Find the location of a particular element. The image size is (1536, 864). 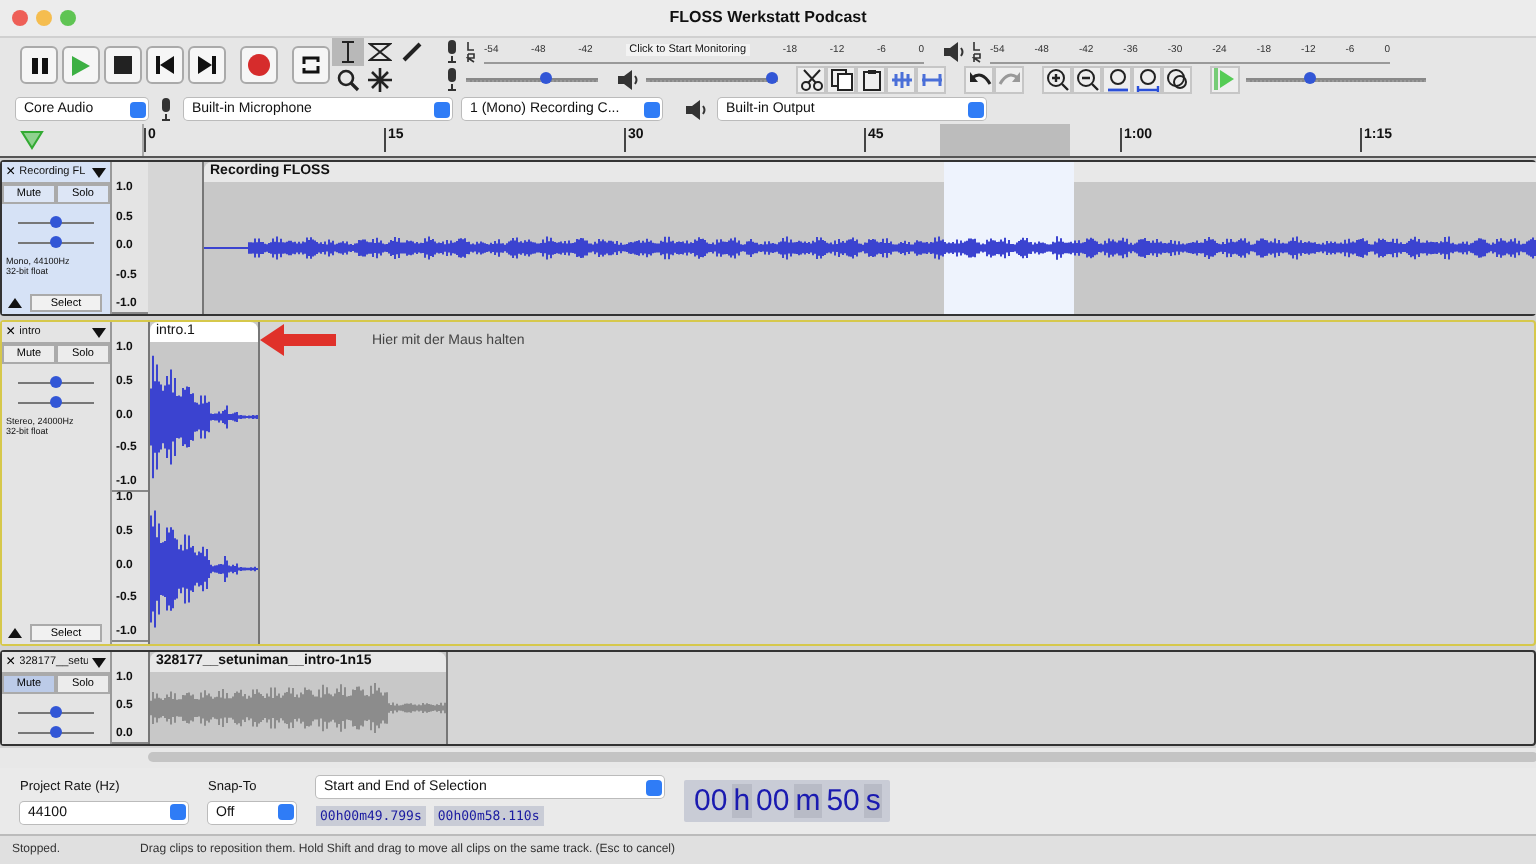

text-cursor-icon is located at coordinates (348, 51).